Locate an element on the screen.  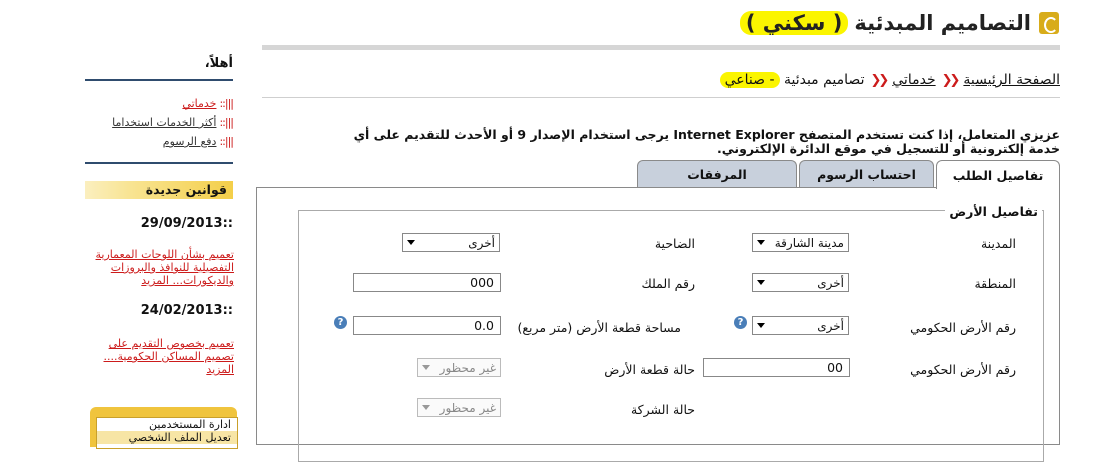
breadcrumb-home-link: الصفحة الرئيسية is located at coordinates (1011, 80).